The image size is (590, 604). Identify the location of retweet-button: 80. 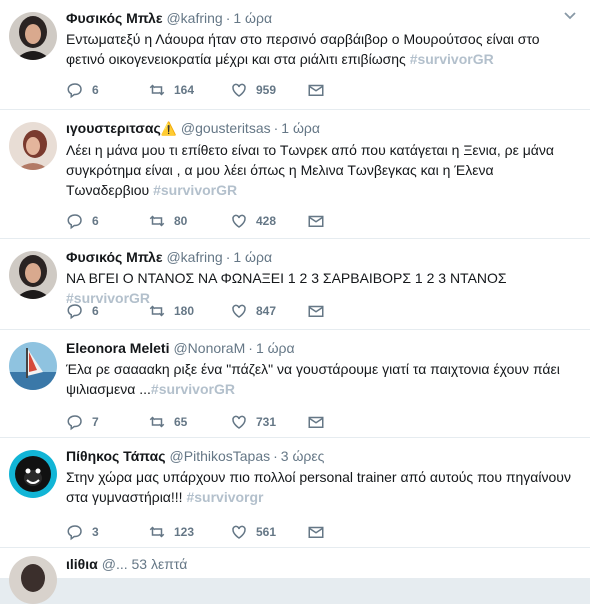
(167, 221).